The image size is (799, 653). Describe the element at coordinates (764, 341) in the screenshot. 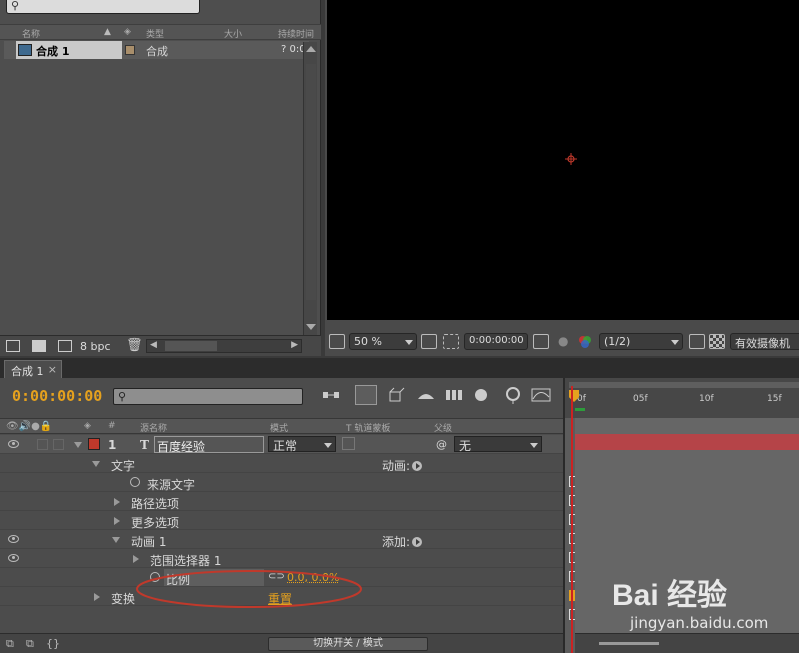

I see `active-camera-dropdown: 有效摄像机` at that location.